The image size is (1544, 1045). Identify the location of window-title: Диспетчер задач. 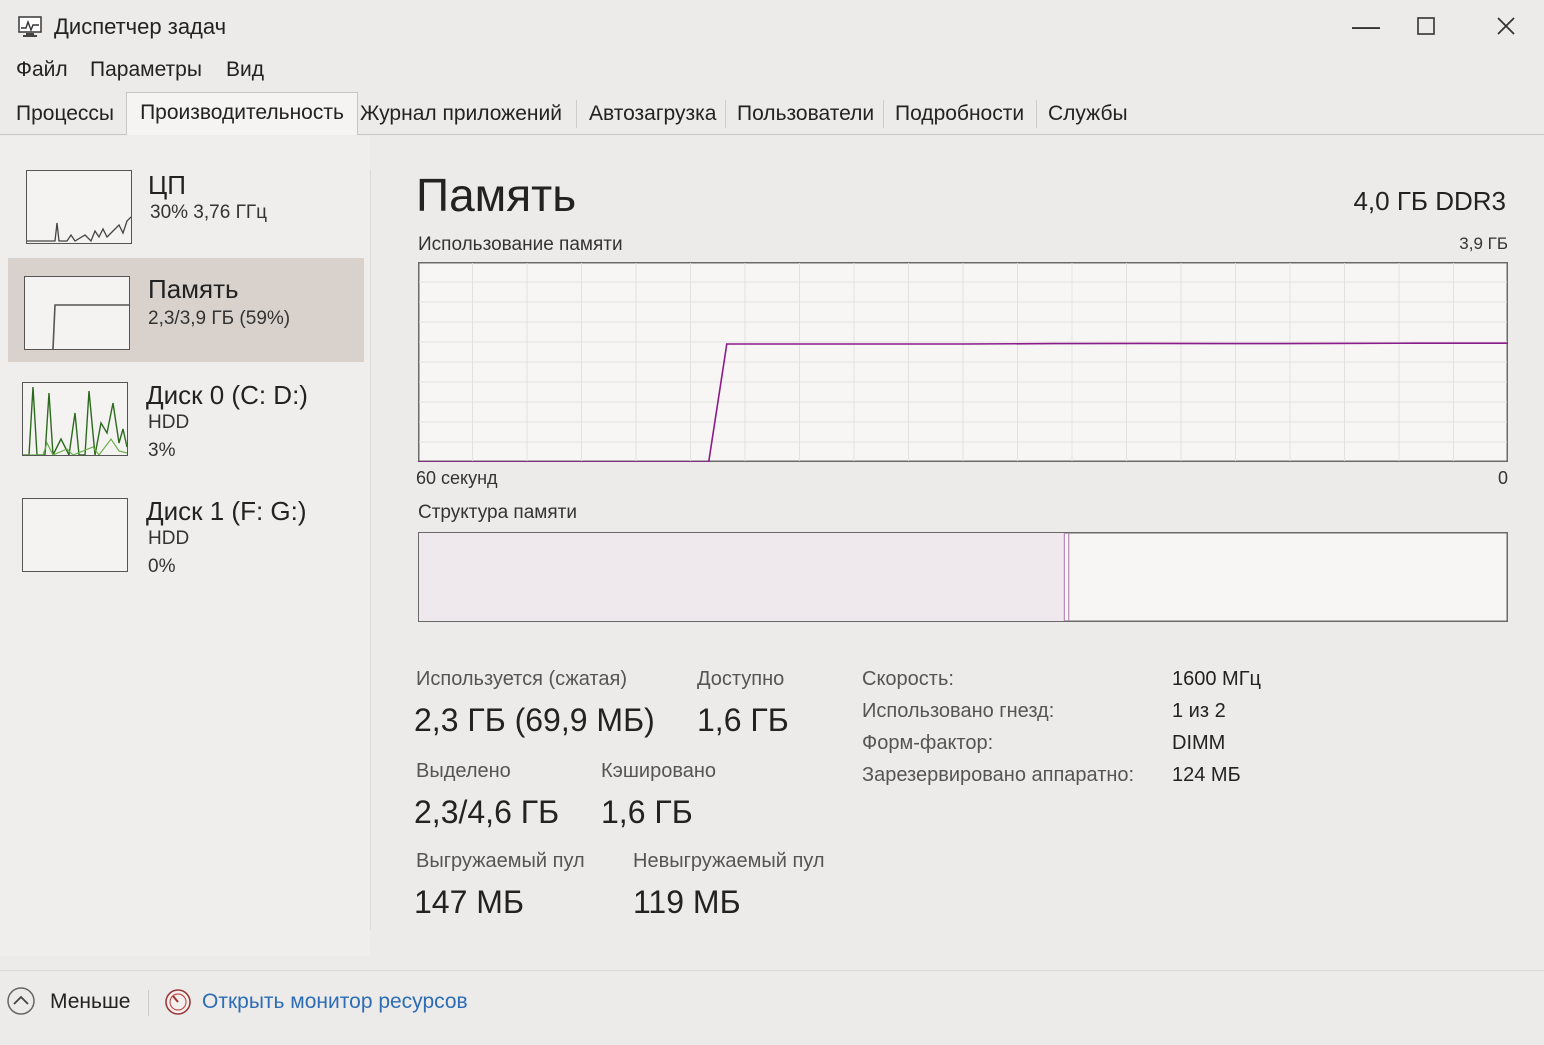
(140, 26).